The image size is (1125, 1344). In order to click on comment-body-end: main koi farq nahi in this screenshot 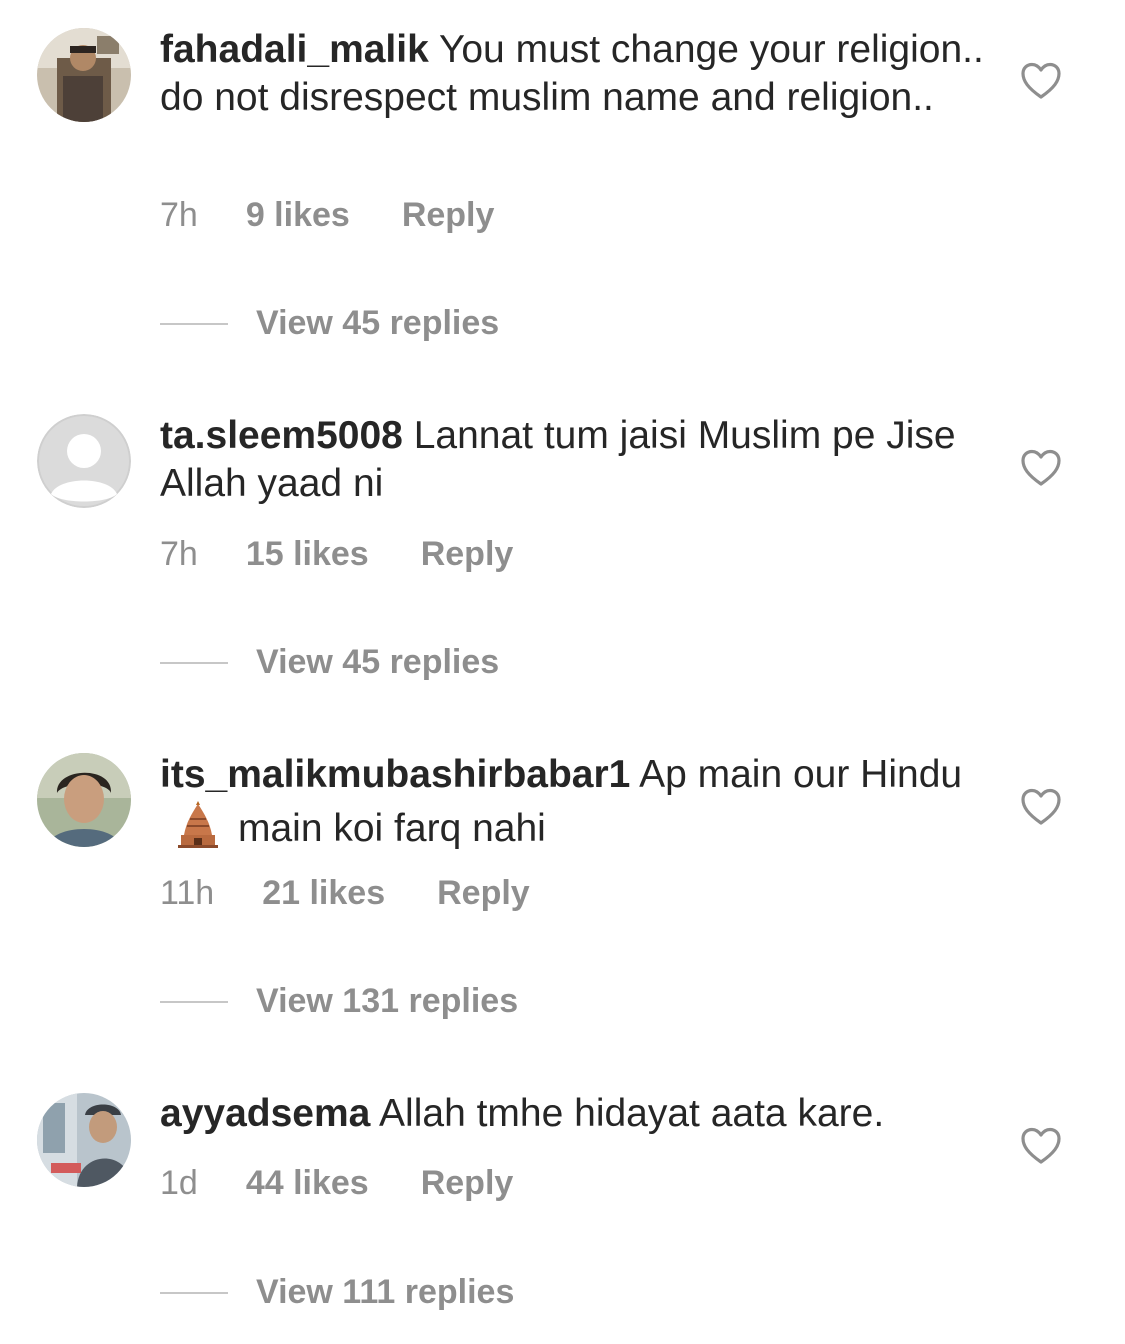, I will do `click(392, 828)`.